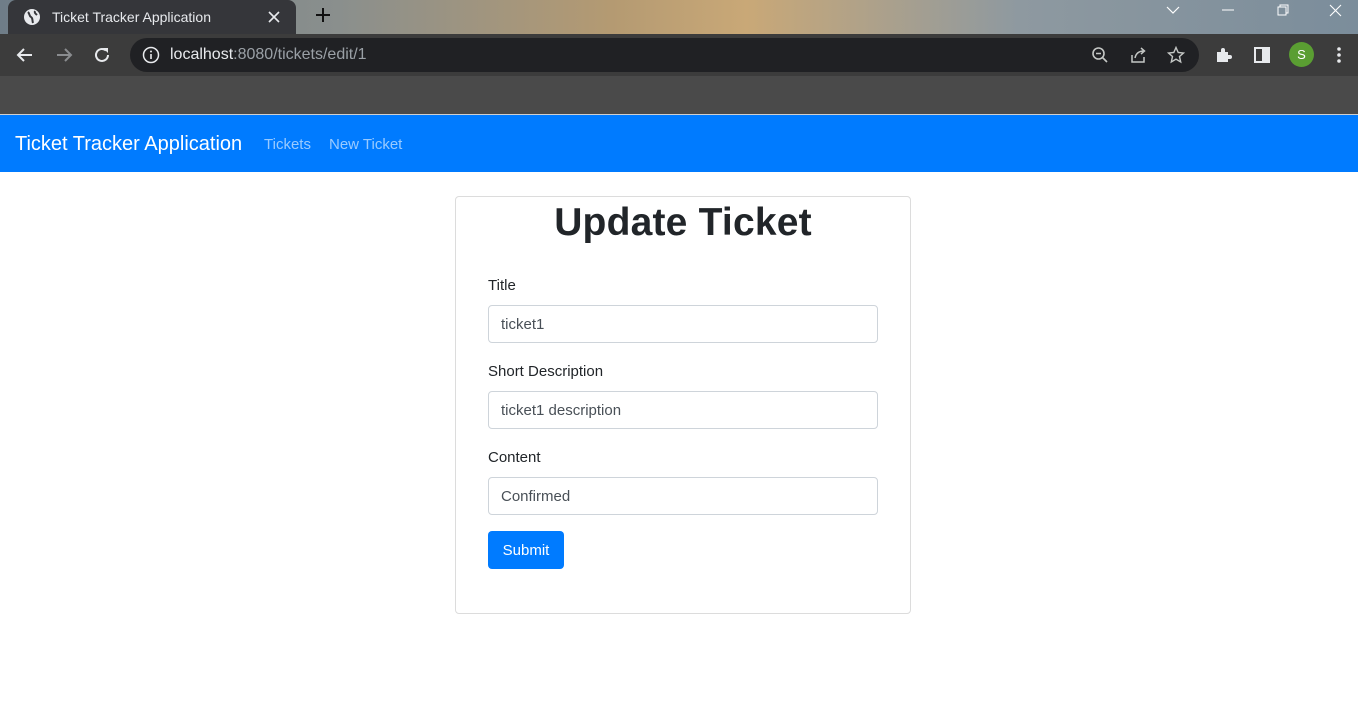 The height and width of the screenshot is (719, 1358). Describe the element at coordinates (151, 55) in the screenshot. I see `info-icon` at that location.